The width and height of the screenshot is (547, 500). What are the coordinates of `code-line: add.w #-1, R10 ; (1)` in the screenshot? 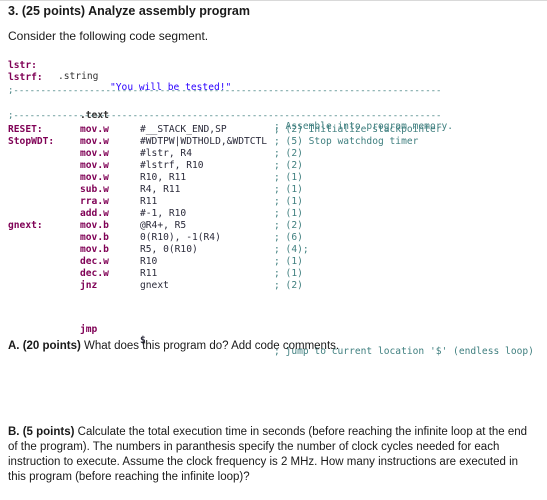 It's located at (277, 214).